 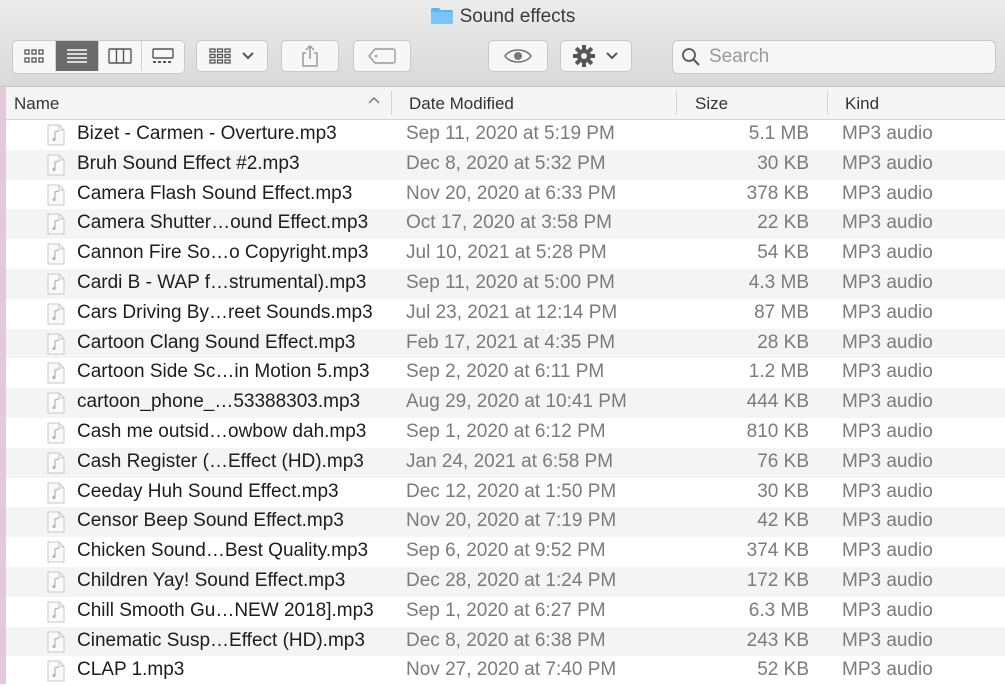 What do you see at coordinates (783, 163) in the screenshot?
I see `file-size: 30 KB` at bounding box center [783, 163].